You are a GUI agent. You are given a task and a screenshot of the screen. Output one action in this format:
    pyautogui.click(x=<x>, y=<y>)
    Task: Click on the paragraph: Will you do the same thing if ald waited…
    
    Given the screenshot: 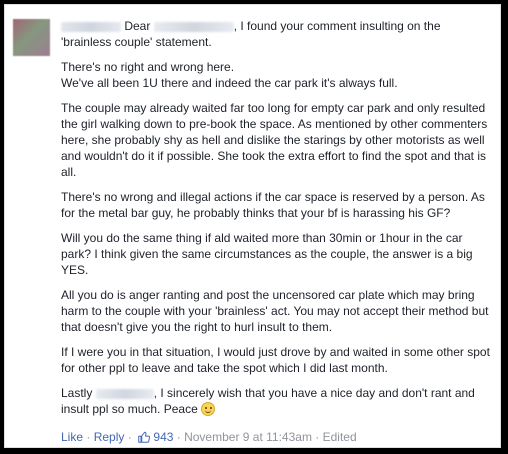 What is the action you would take?
    pyautogui.click(x=267, y=254)
    